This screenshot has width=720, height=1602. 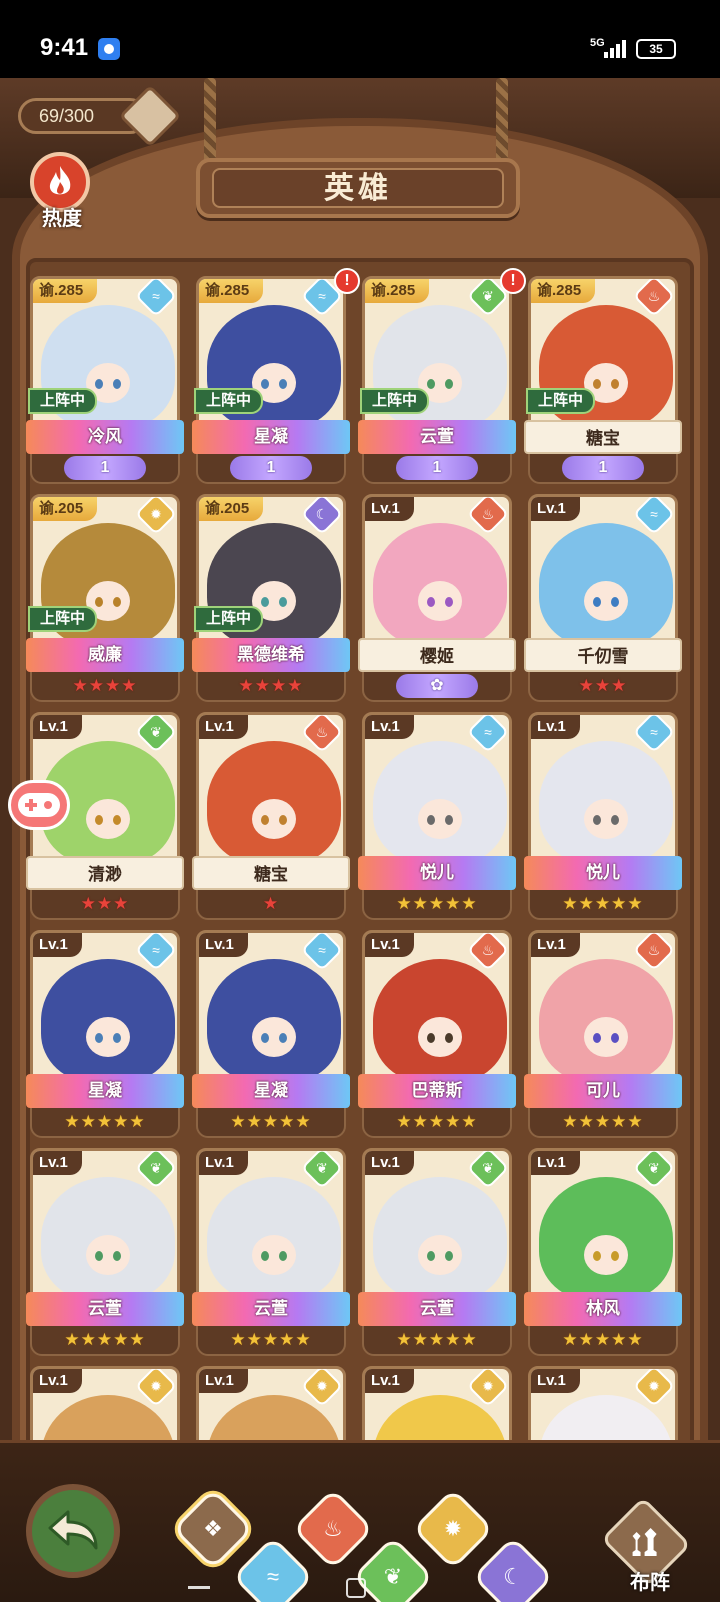 What do you see at coordinates (73, 1531) in the screenshot?
I see `back-button` at bounding box center [73, 1531].